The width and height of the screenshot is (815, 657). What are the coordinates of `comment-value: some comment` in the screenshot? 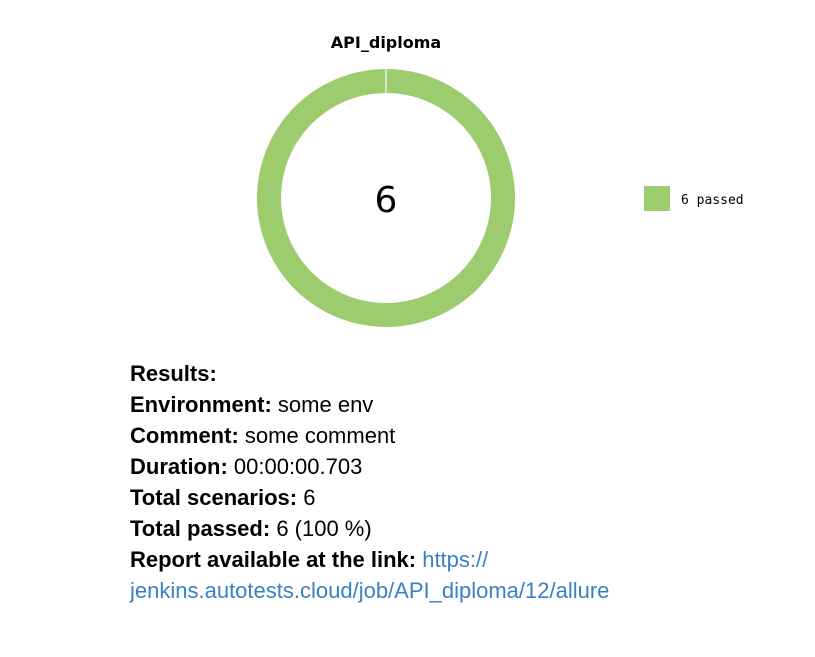 It's located at (320, 435).